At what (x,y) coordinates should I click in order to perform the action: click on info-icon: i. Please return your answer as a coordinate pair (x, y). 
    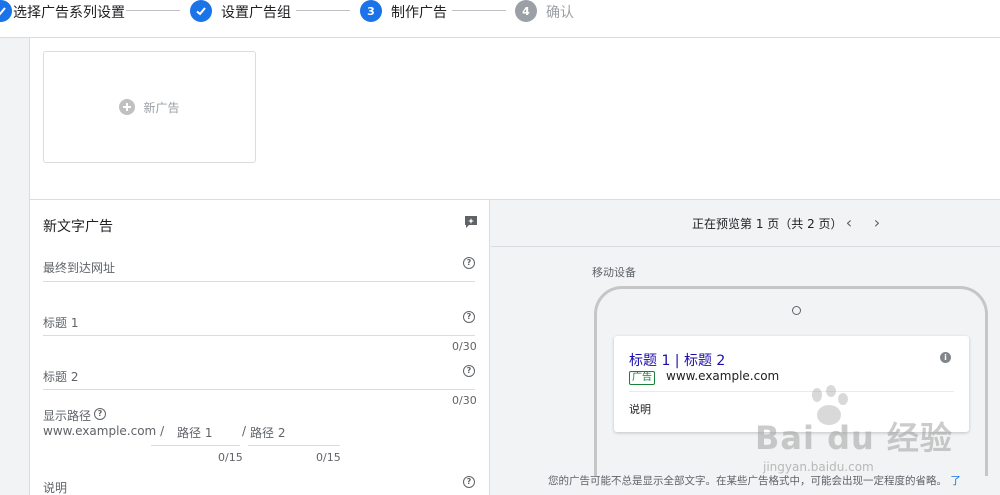
    Looking at the image, I should click on (945, 357).